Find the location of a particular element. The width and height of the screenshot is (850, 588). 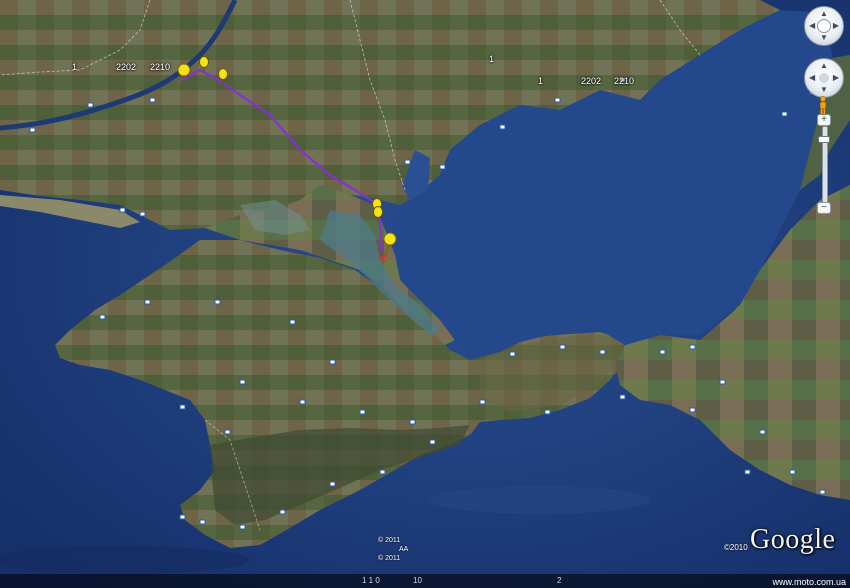

watermark: www.moto.com.ua is located at coordinates (809, 582).